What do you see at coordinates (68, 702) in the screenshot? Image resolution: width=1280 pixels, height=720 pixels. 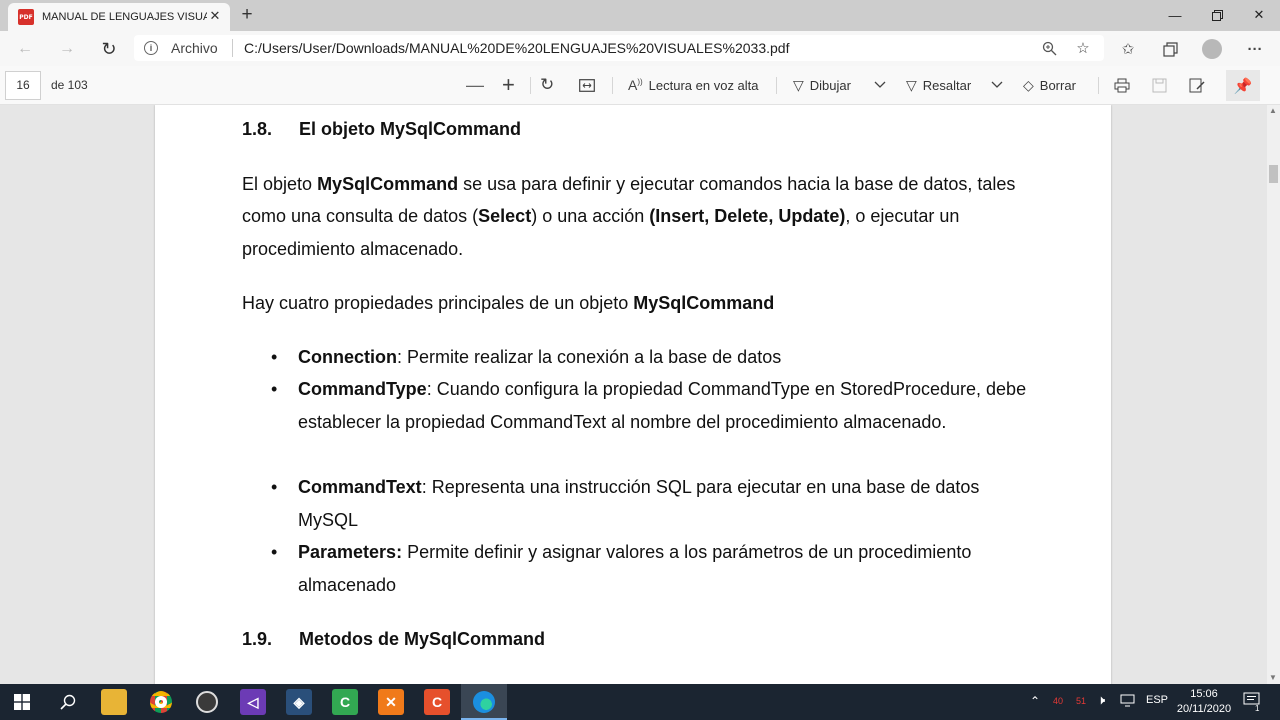 I see `search-icon` at bounding box center [68, 702].